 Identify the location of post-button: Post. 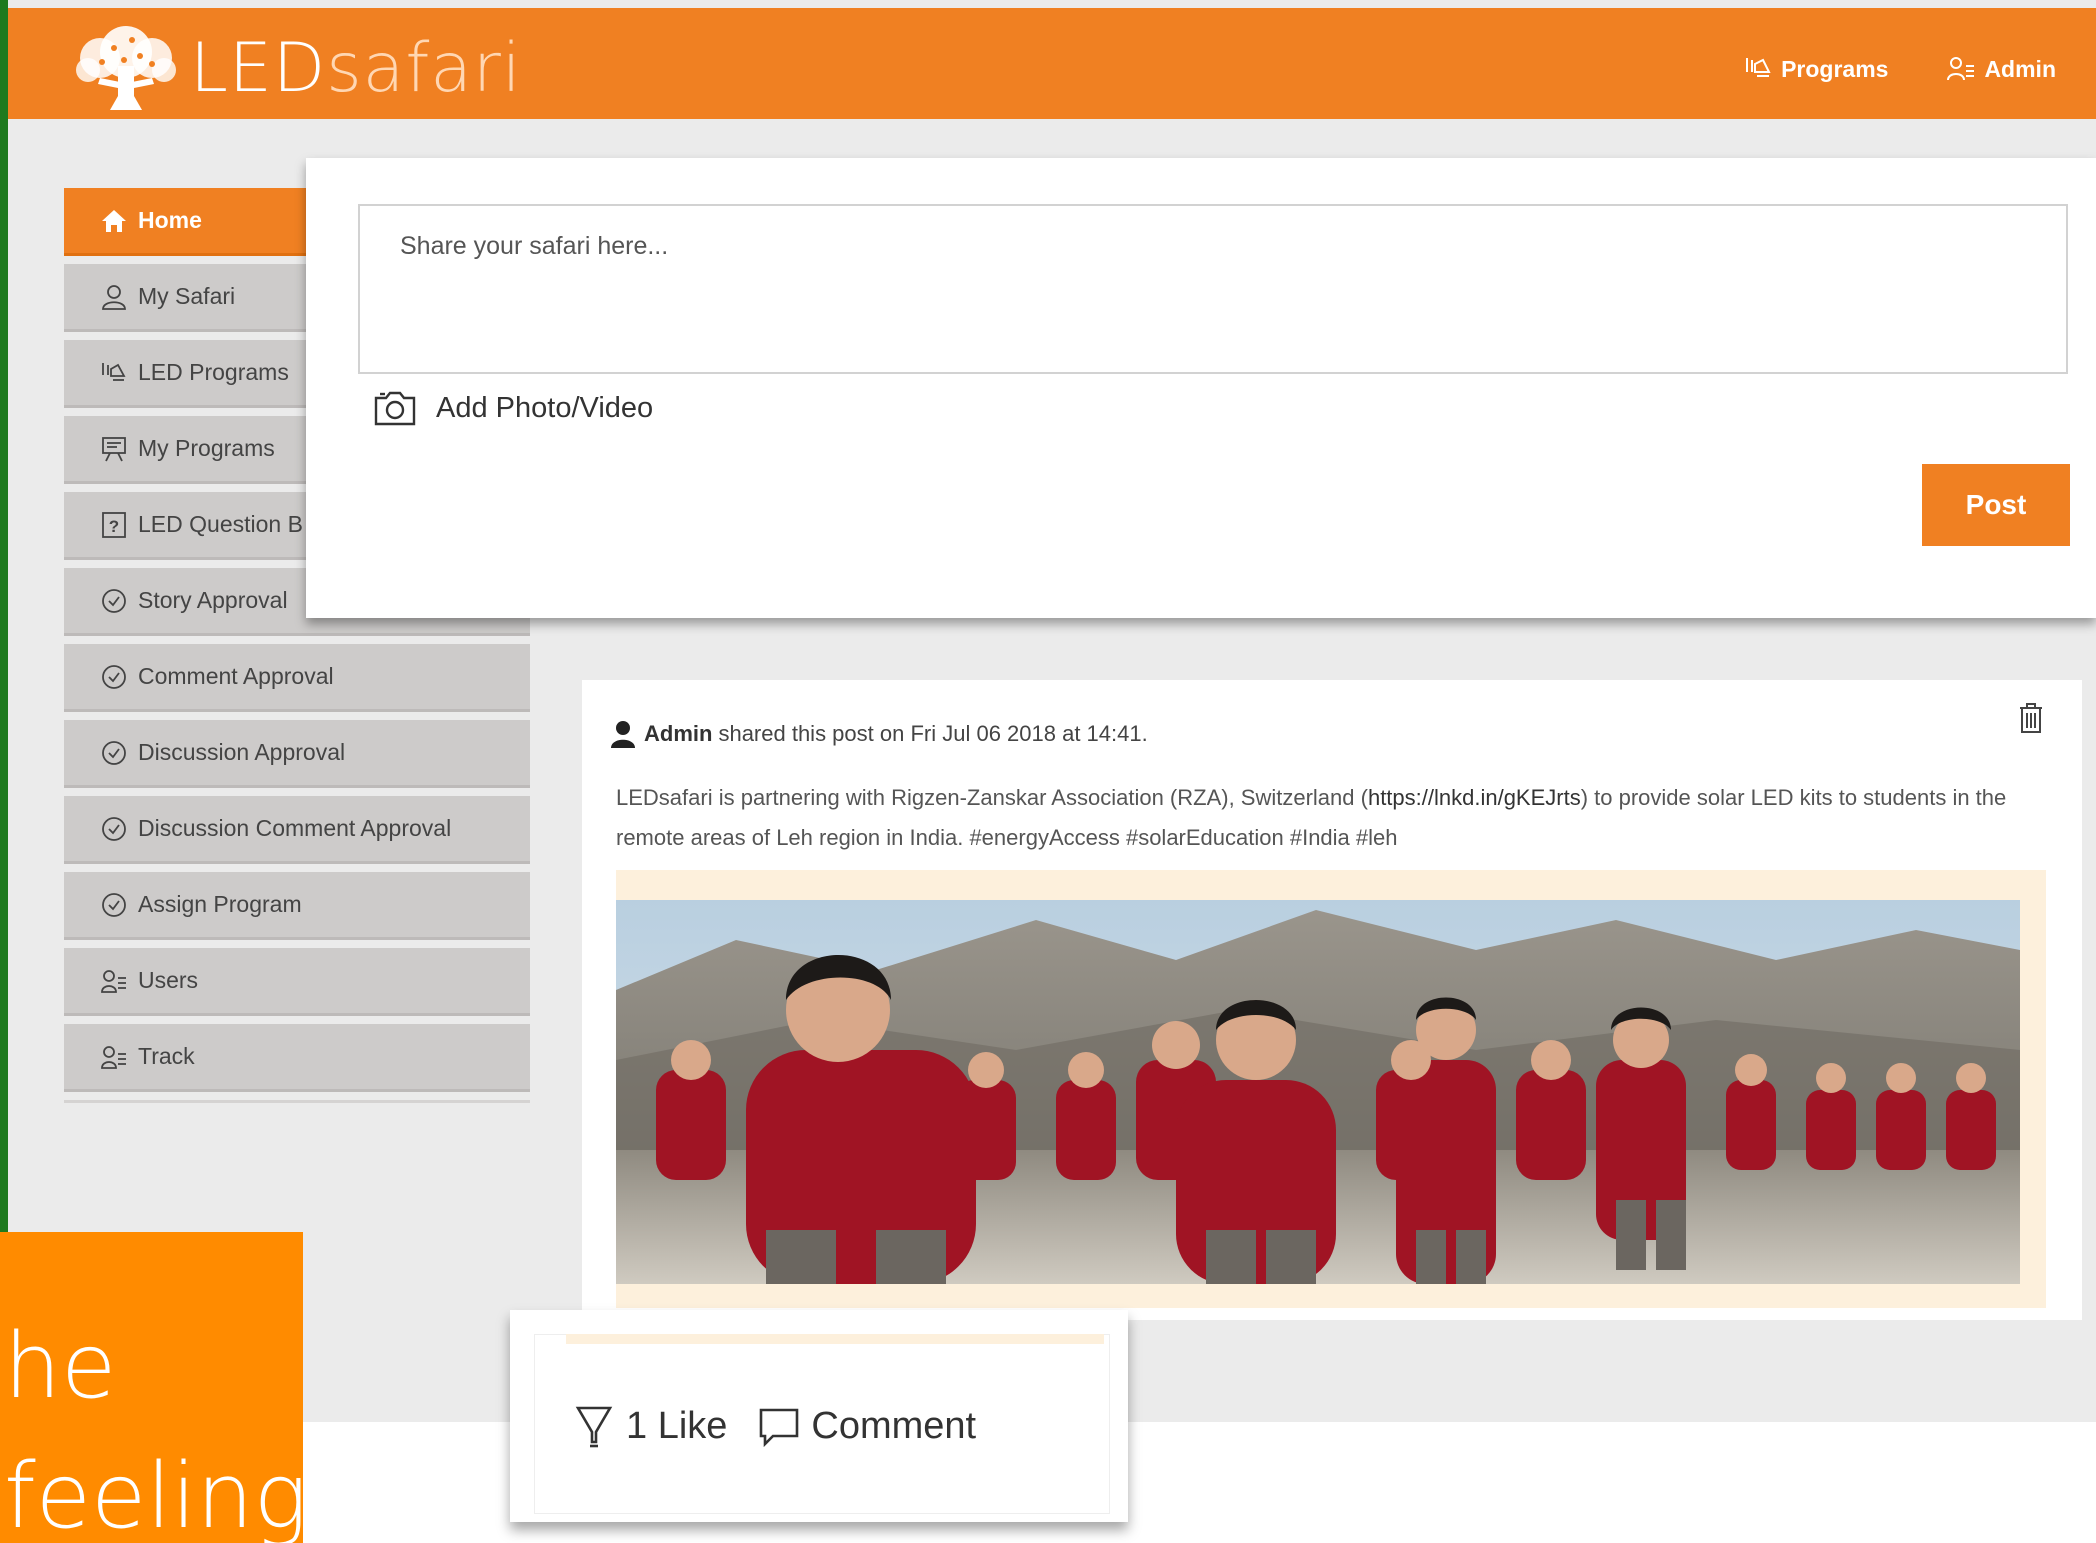
(1996, 505).